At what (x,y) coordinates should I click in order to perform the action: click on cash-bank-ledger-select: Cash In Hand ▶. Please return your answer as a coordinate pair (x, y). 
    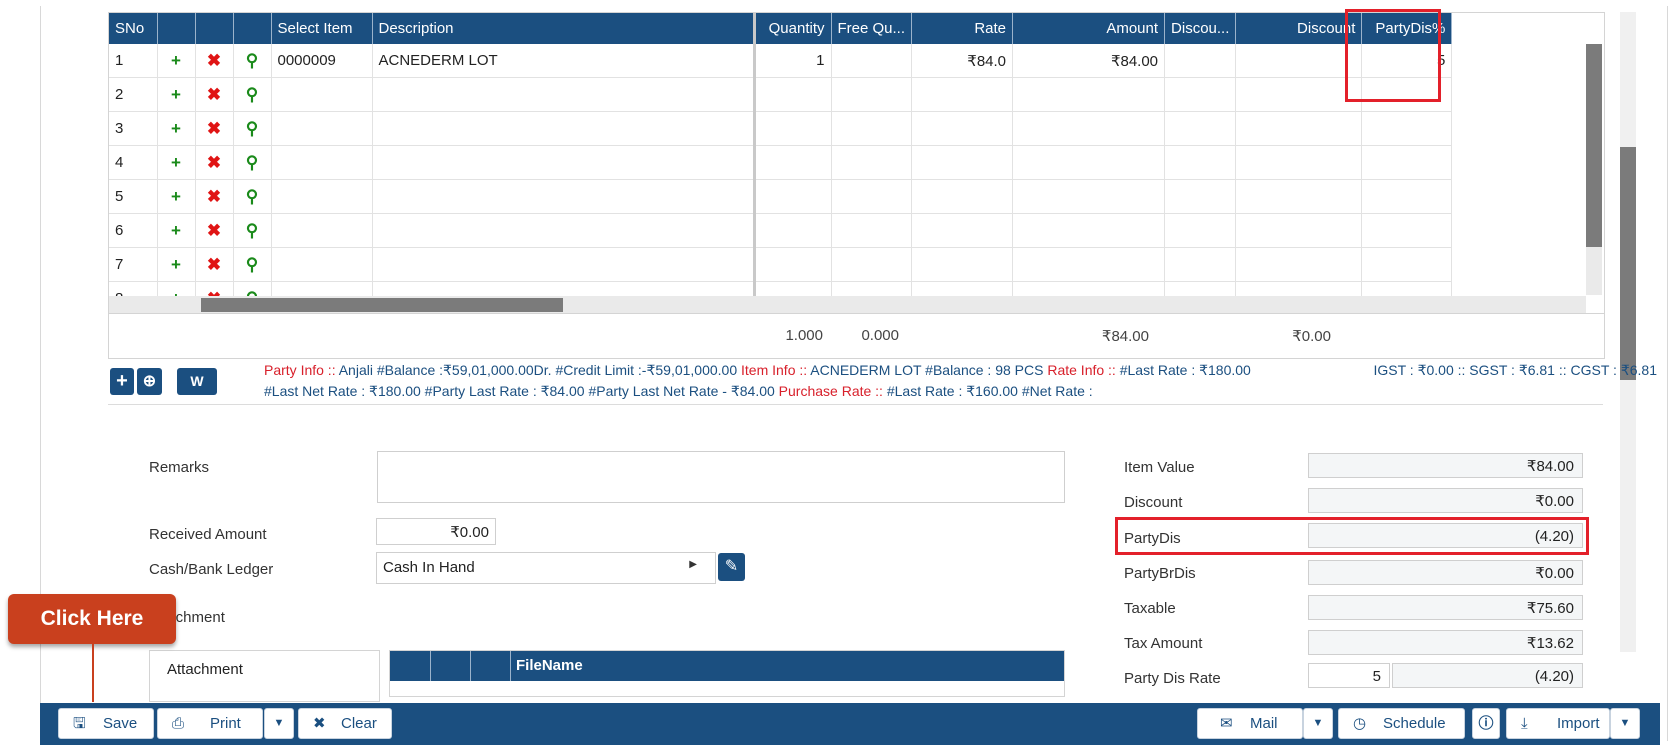
    Looking at the image, I should click on (546, 568).